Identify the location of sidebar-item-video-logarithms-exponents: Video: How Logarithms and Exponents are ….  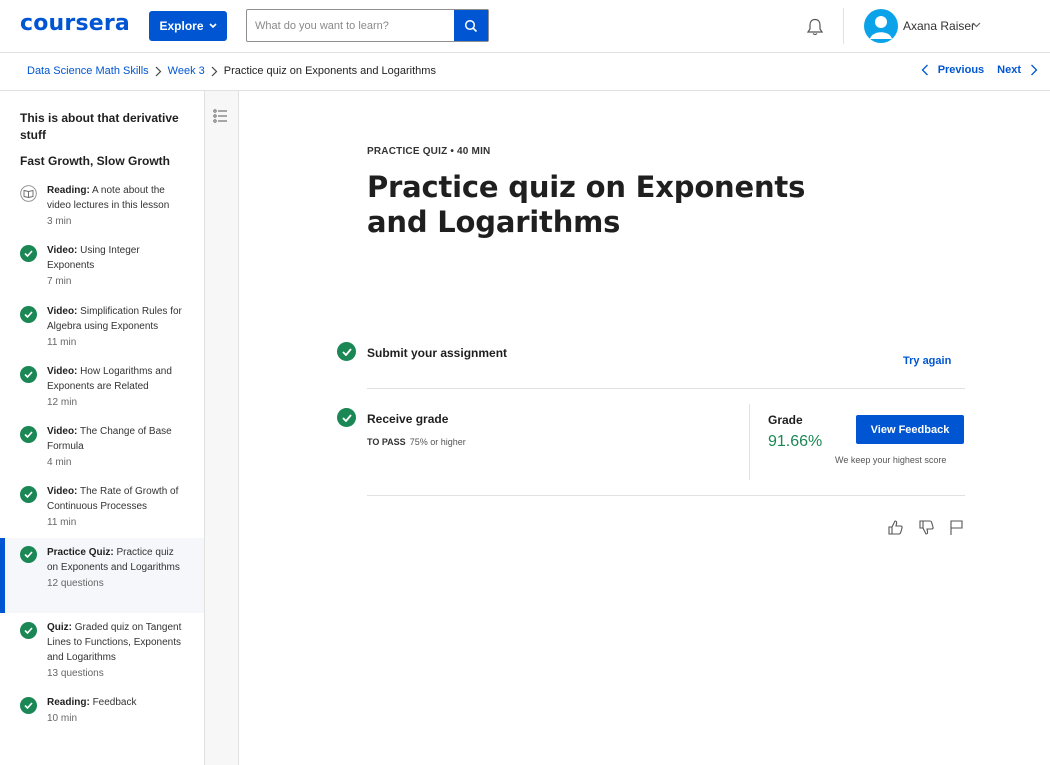
(102, 389).